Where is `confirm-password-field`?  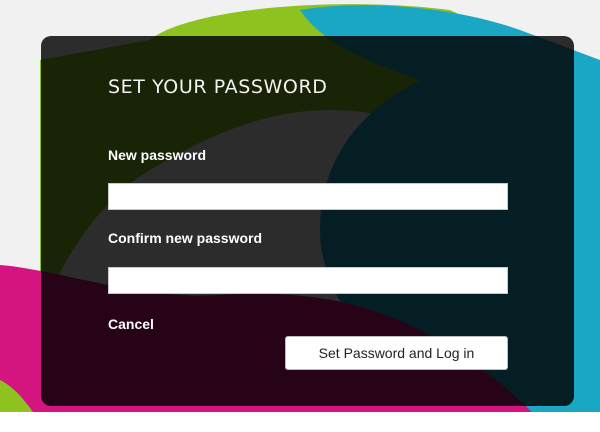
confirm-password-field is located at coordinates (308, 280).